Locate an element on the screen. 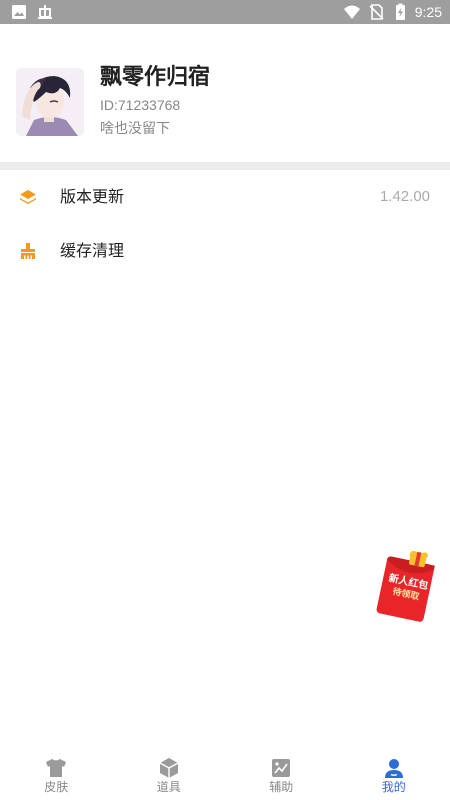 This screenshot has width=450, height=800. menu-item-clear-cache: 缓存清理 is located at coordinates (225, 251).